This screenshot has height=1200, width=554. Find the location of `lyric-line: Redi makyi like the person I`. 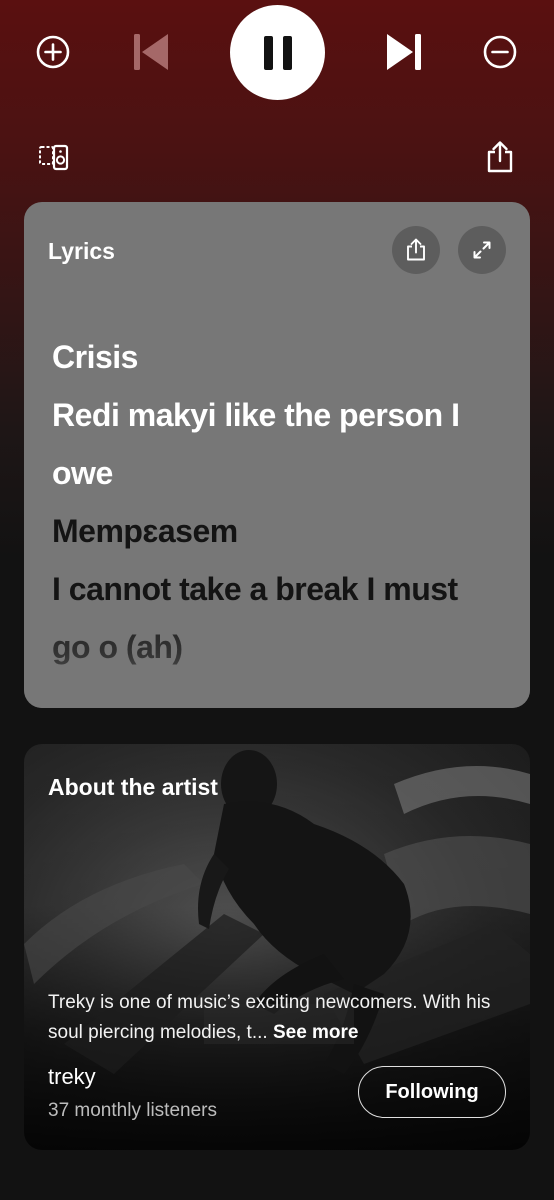

lyric-line: Redi makyi like the person I is located at coordinates (256, 415).